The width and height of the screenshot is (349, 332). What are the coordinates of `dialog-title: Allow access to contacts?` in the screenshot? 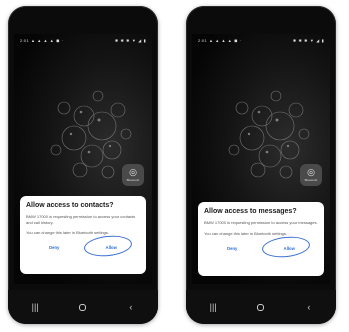 It's located at (70, 205).